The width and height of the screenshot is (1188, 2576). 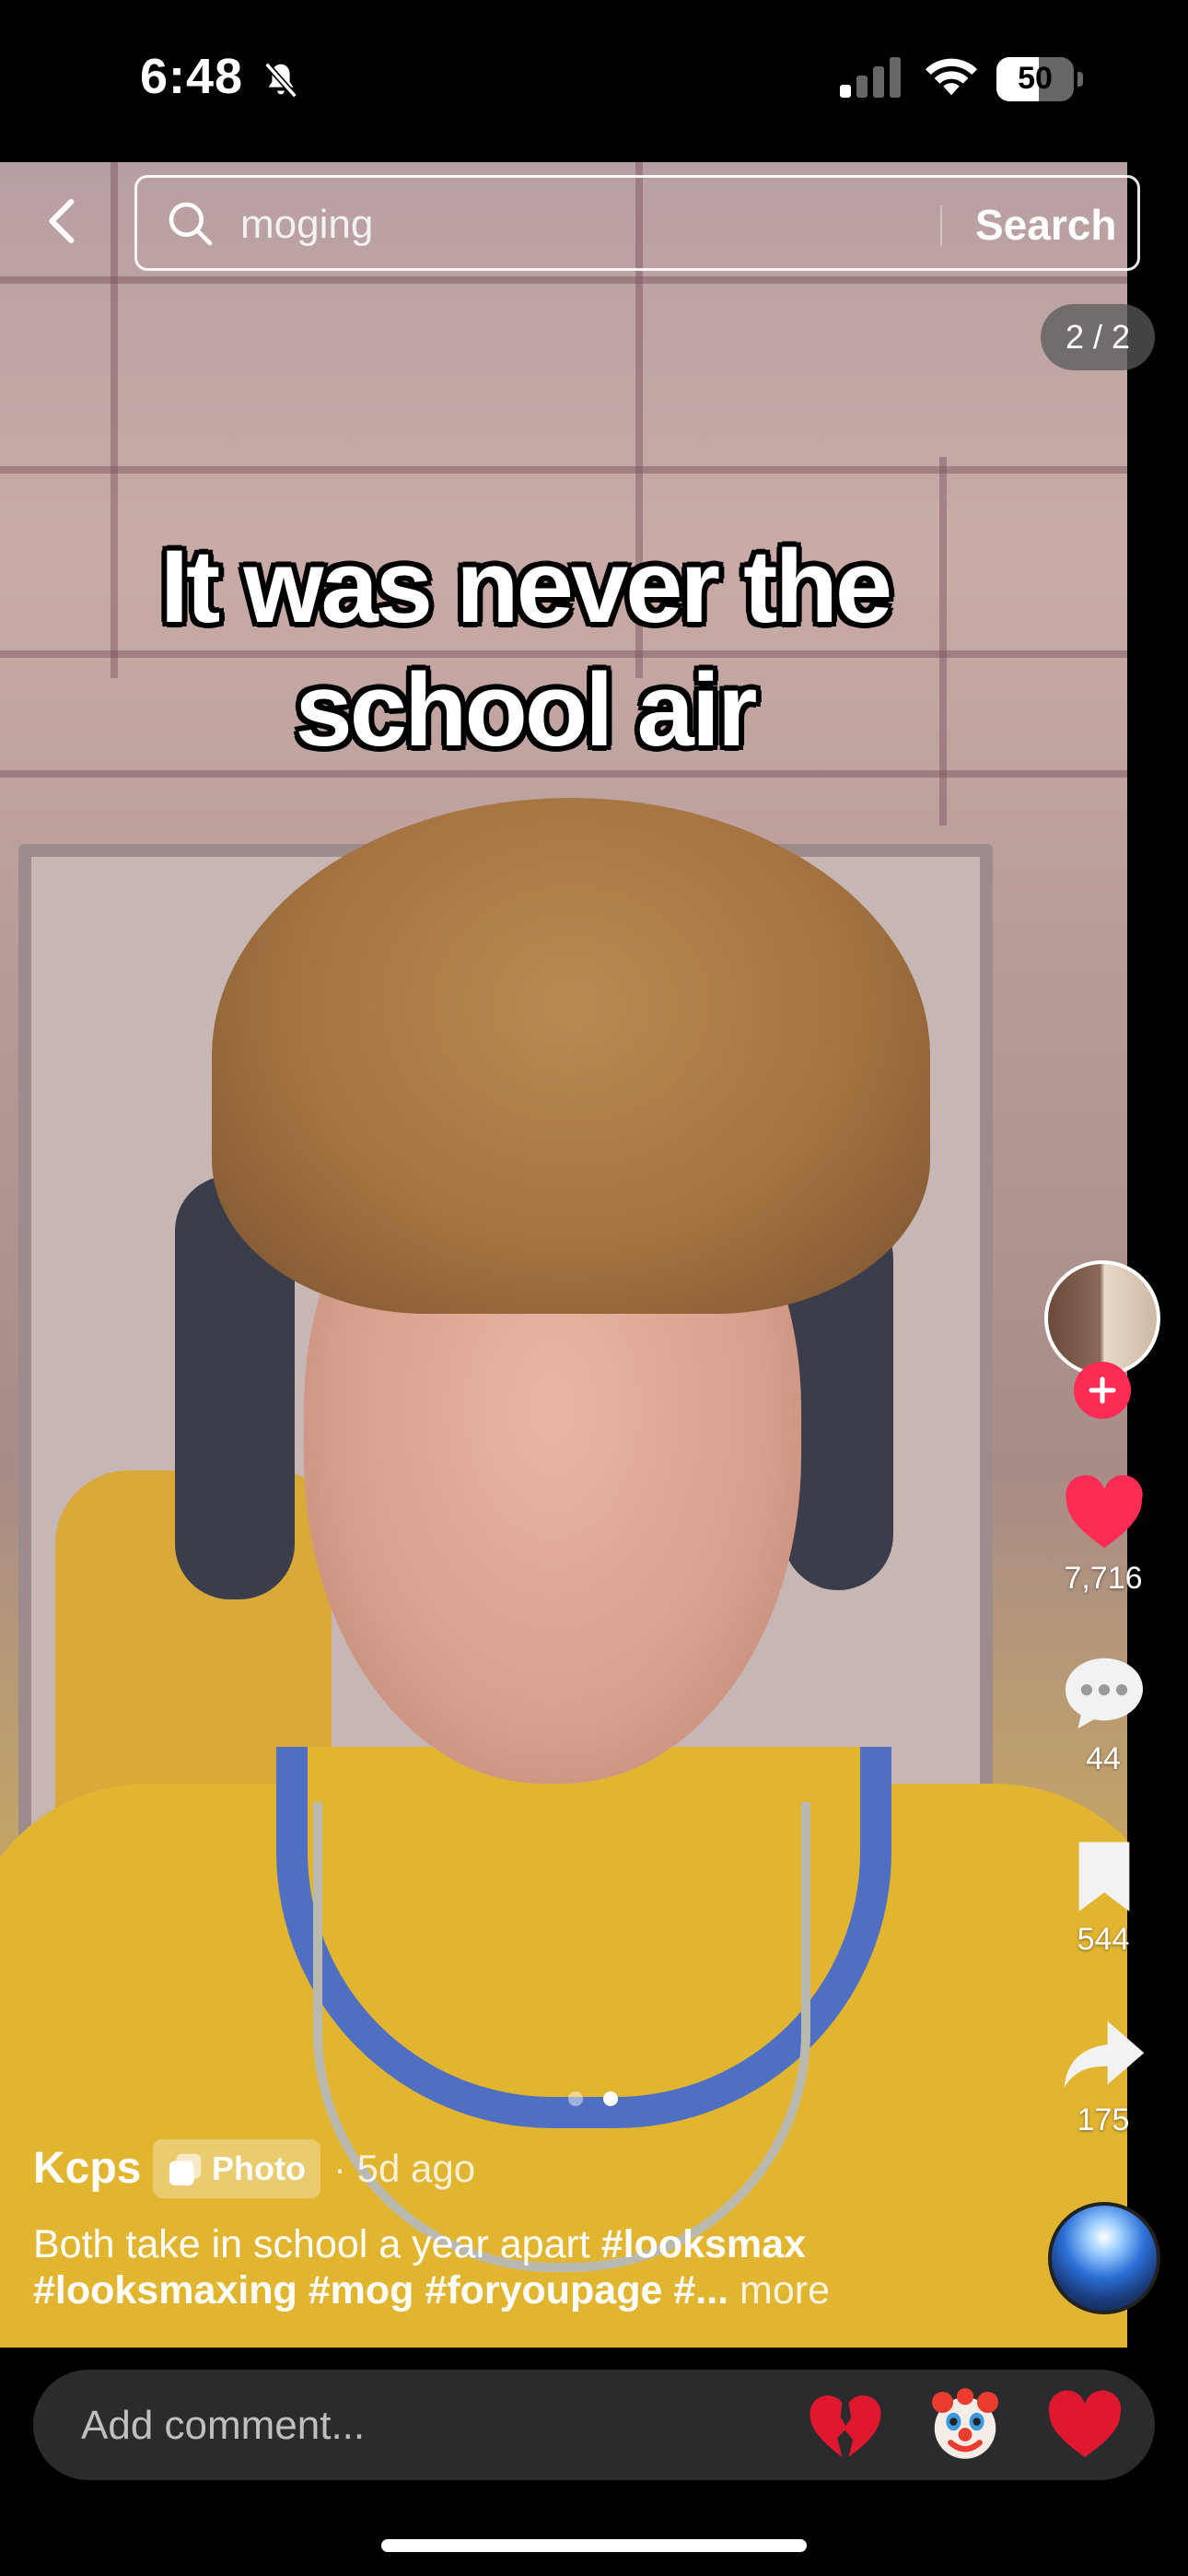 What do you see at coordinates (185, 2169) in the screenshot?
I see `photo-stack-icon` at bounding box center [185, 2169].